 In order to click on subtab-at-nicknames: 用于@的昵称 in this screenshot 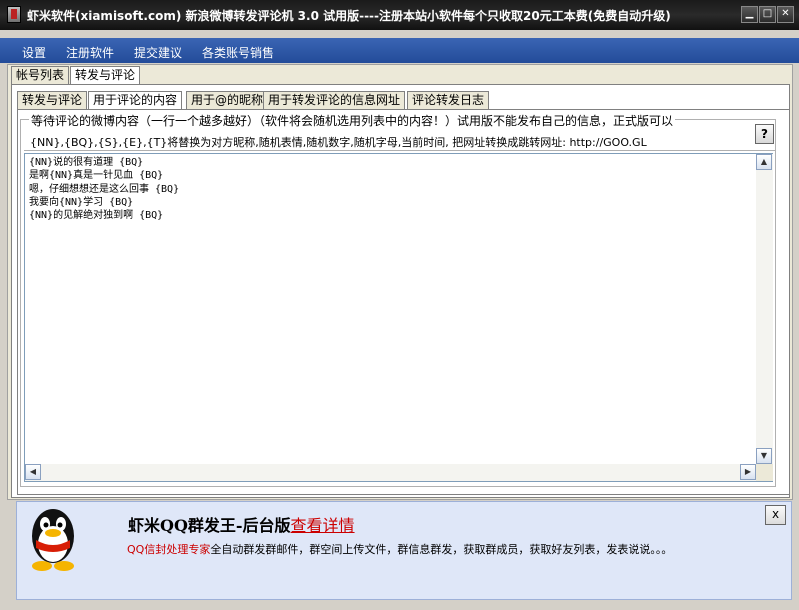, I will do `click(227, 100)`.